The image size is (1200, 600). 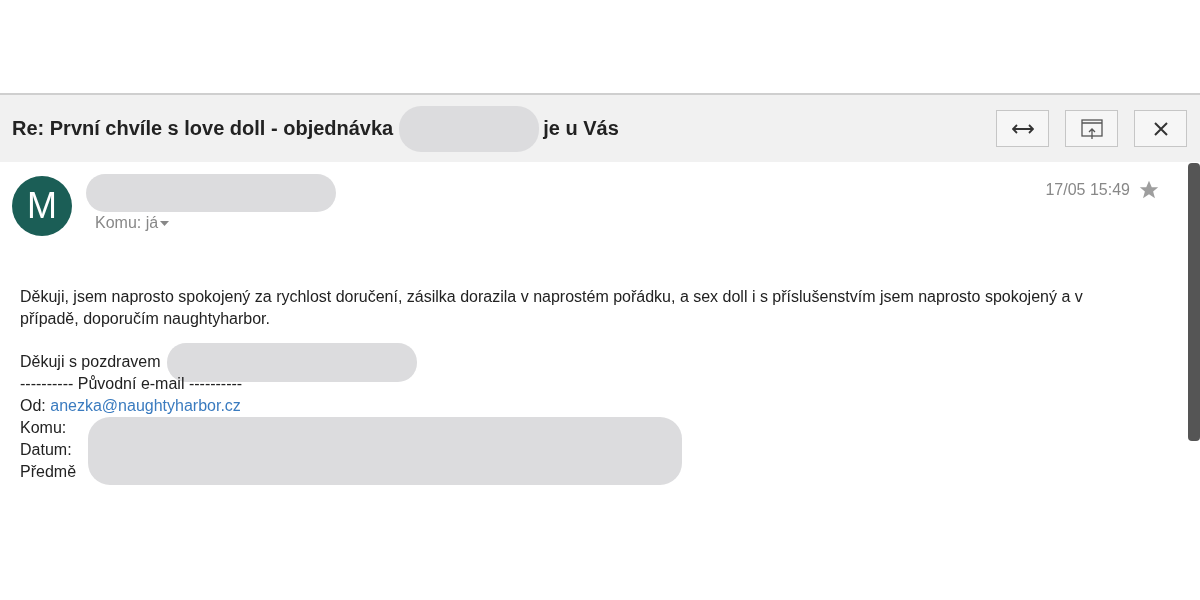 I want to click on window-title: Re: První chvíle s love doll - objednávka, so click(x=203, y=128).